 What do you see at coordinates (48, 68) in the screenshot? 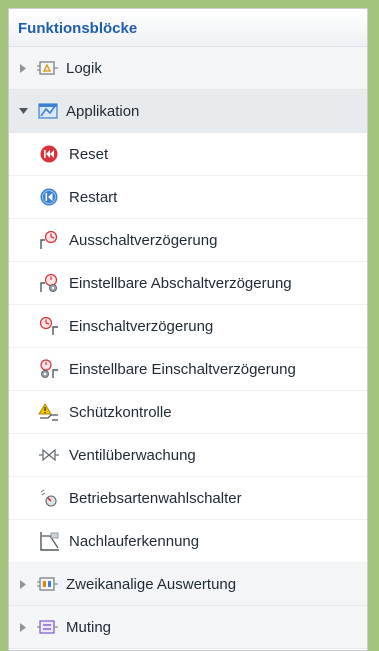
I see `logic-icon` at bounding box center [48, 68].